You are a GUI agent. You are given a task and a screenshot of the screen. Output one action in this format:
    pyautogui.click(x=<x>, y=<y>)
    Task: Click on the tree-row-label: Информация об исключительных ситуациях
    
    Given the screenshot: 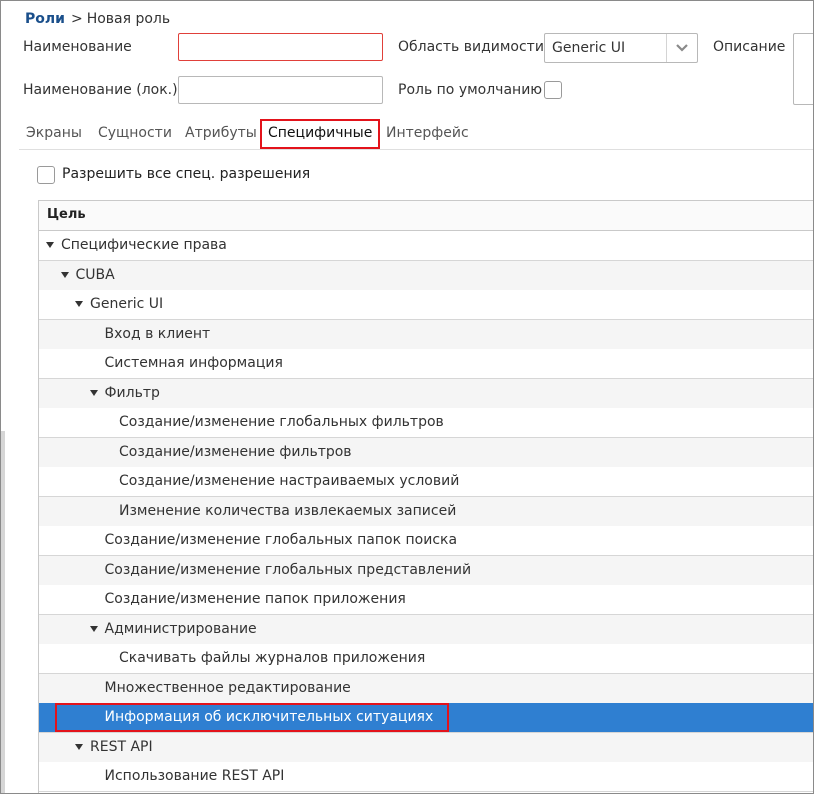 What is the action you would take?
    pyautogui.click(x=269, y=717)
    